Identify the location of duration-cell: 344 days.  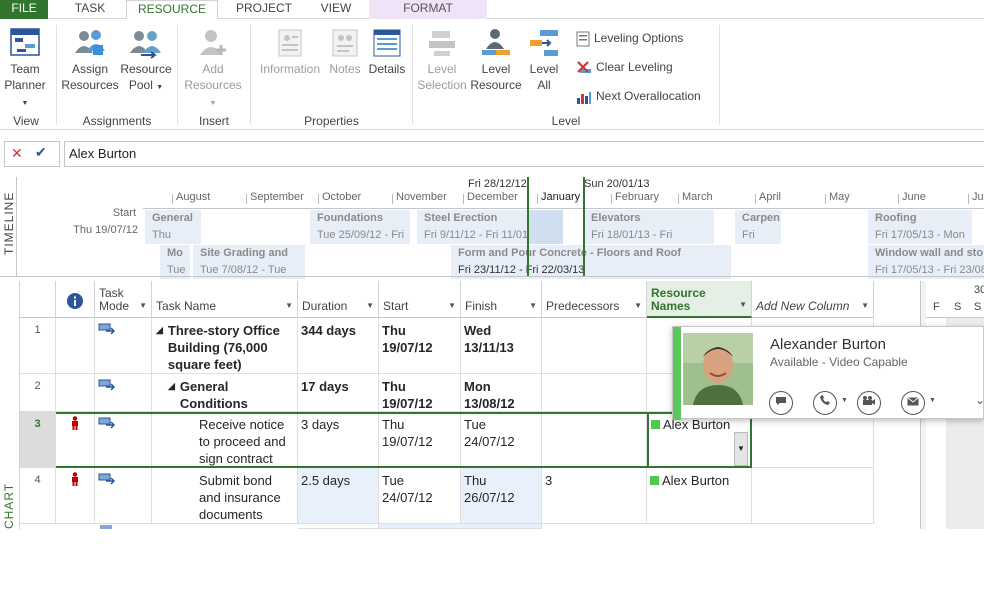
(338, 346).